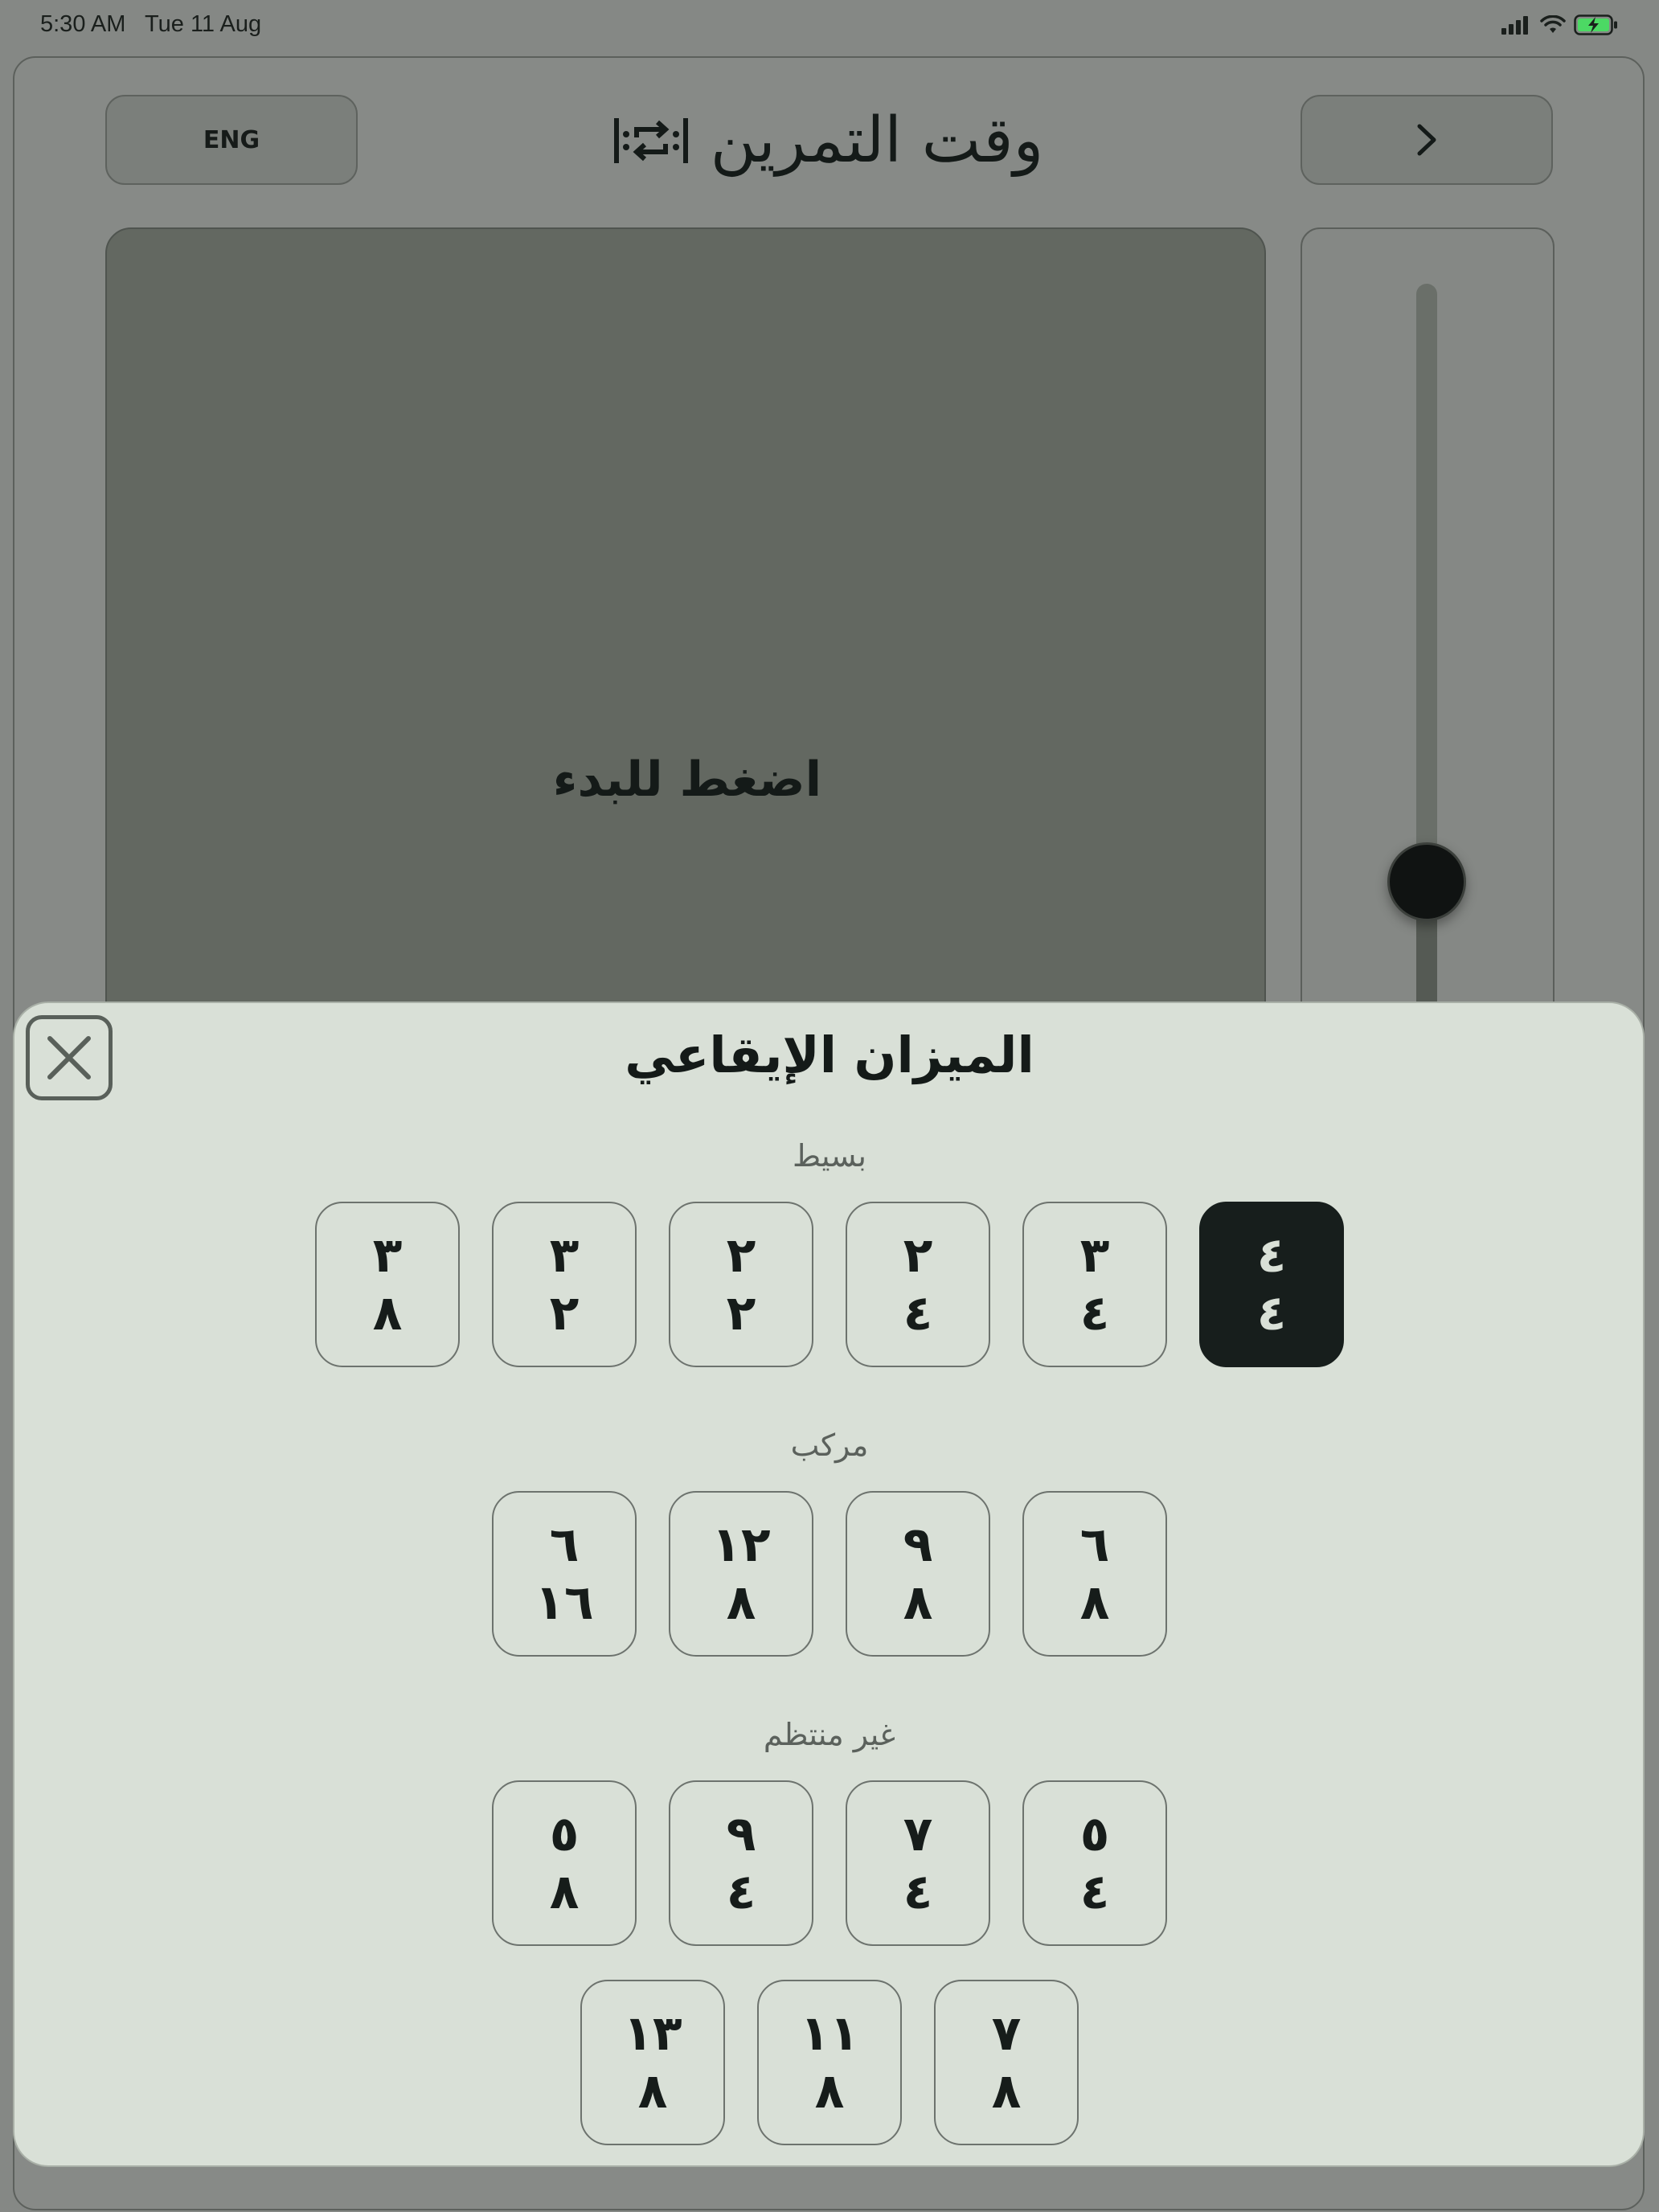  What do you see at coordinates (918, 1574) in the screenshot?
I see `time-signature-9-8: ٩ ٨` at bounding box center [918, 1574].